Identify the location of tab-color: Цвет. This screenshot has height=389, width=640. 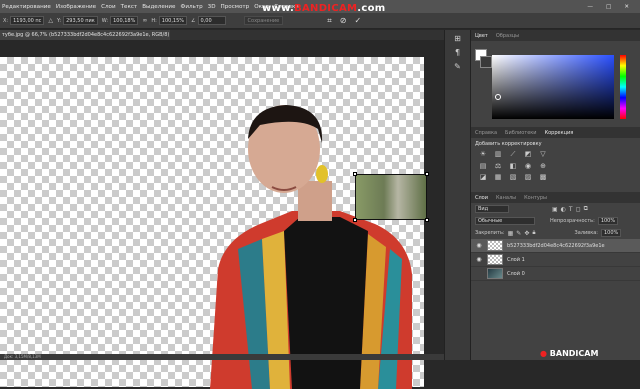
(481, 36).